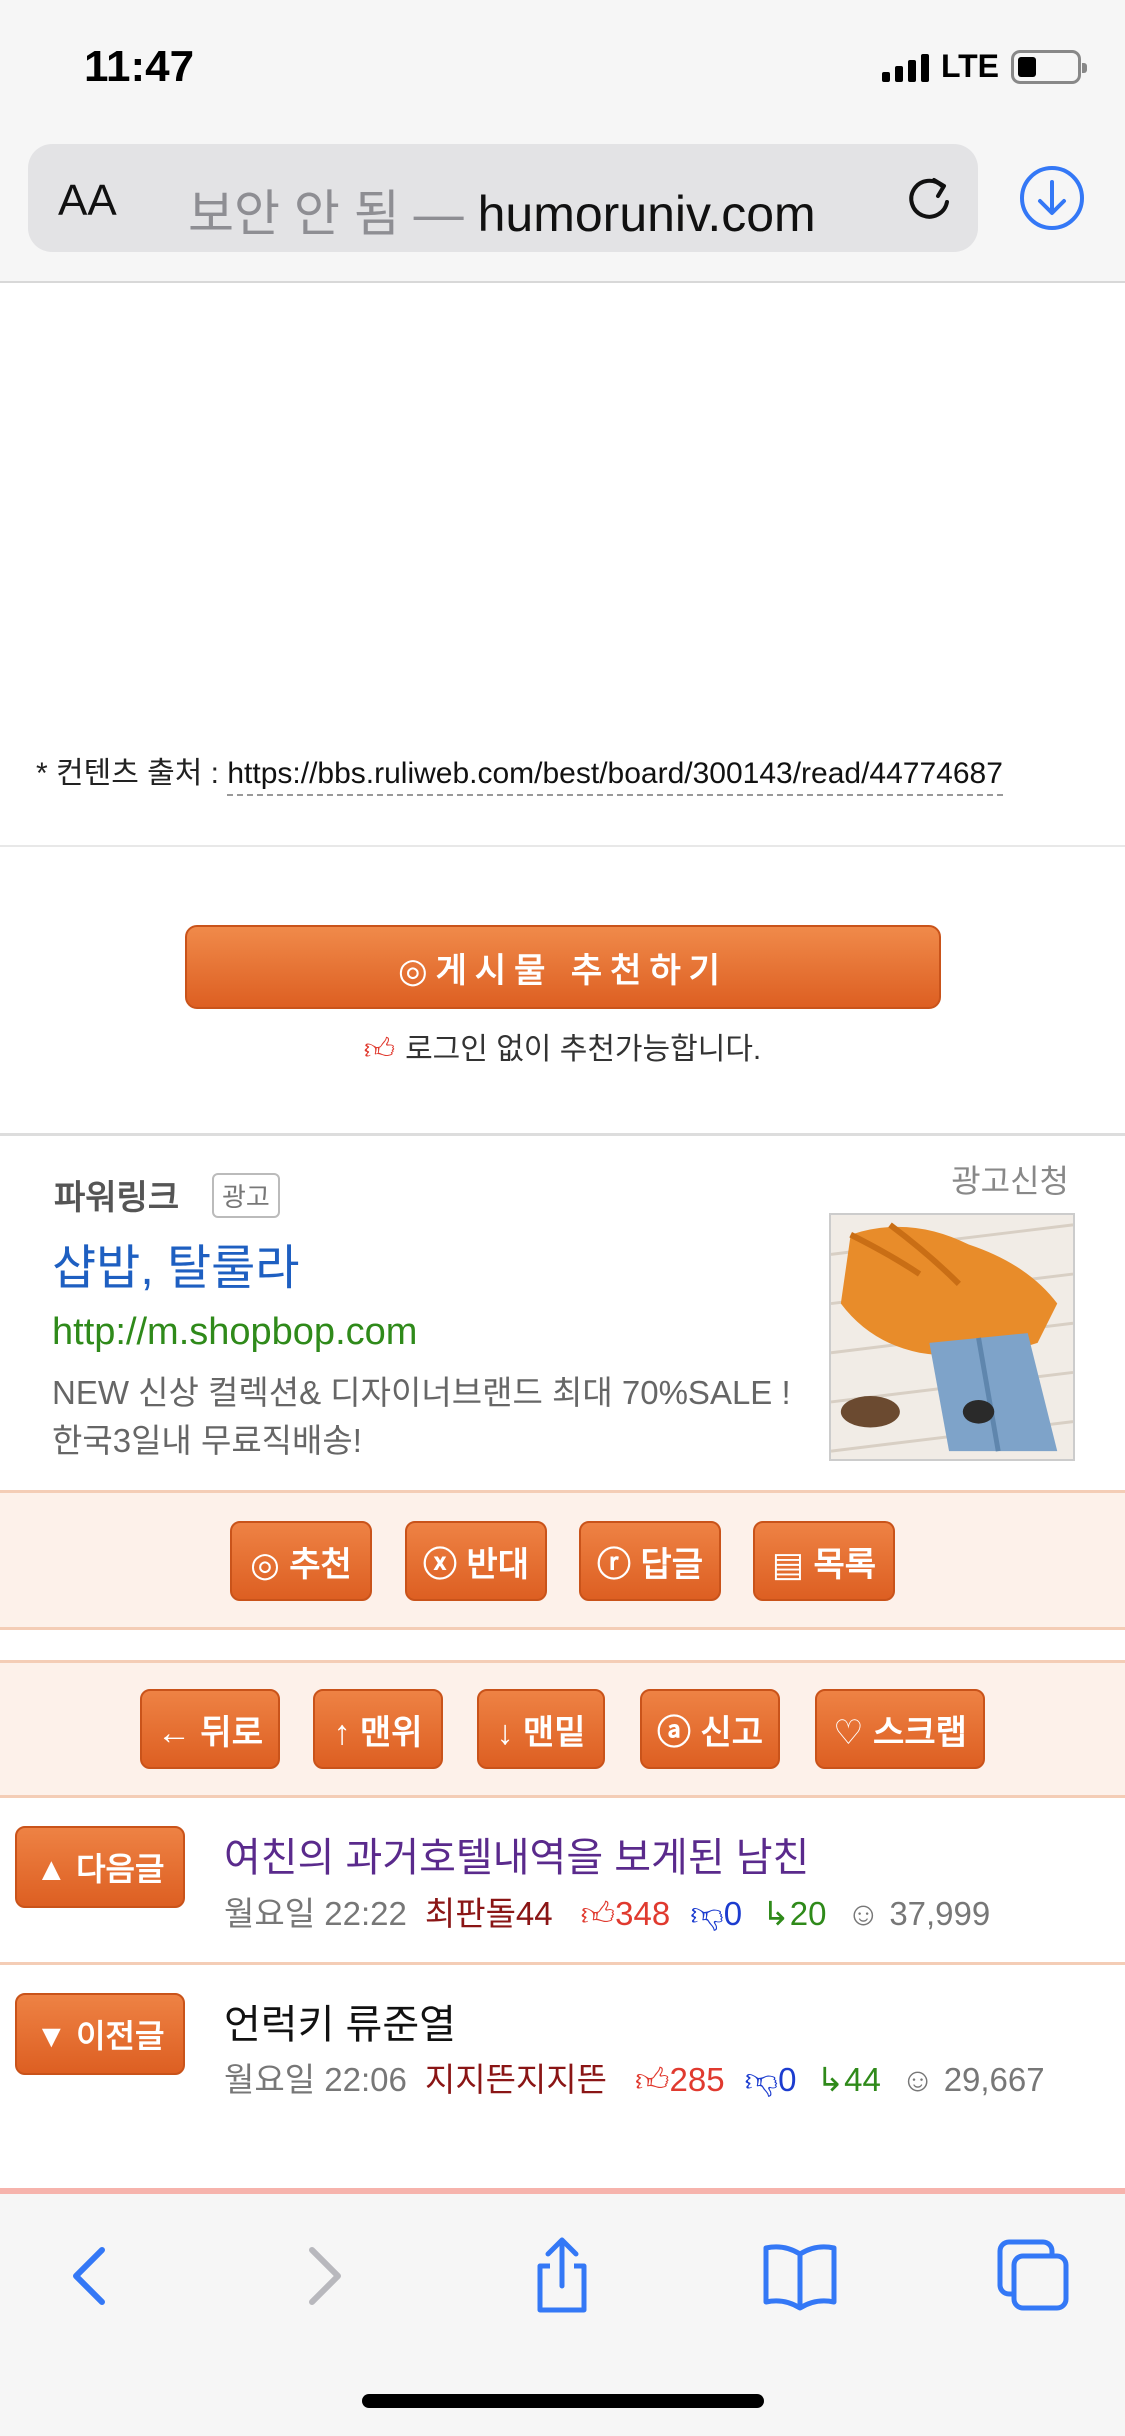  I want to click on next-post-title: 여친의 과거호텔내역을 보게된 남친, so click(516, 1854).